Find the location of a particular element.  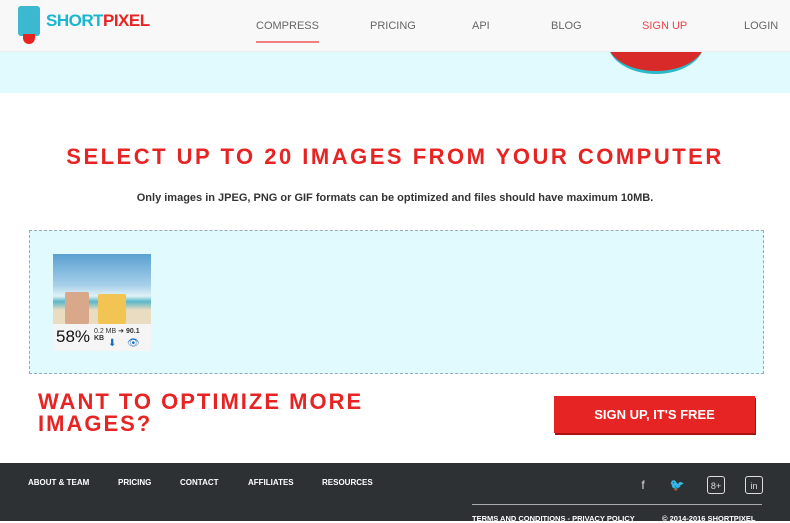

linkedin-icon: in is located at coordinates (754, 485).